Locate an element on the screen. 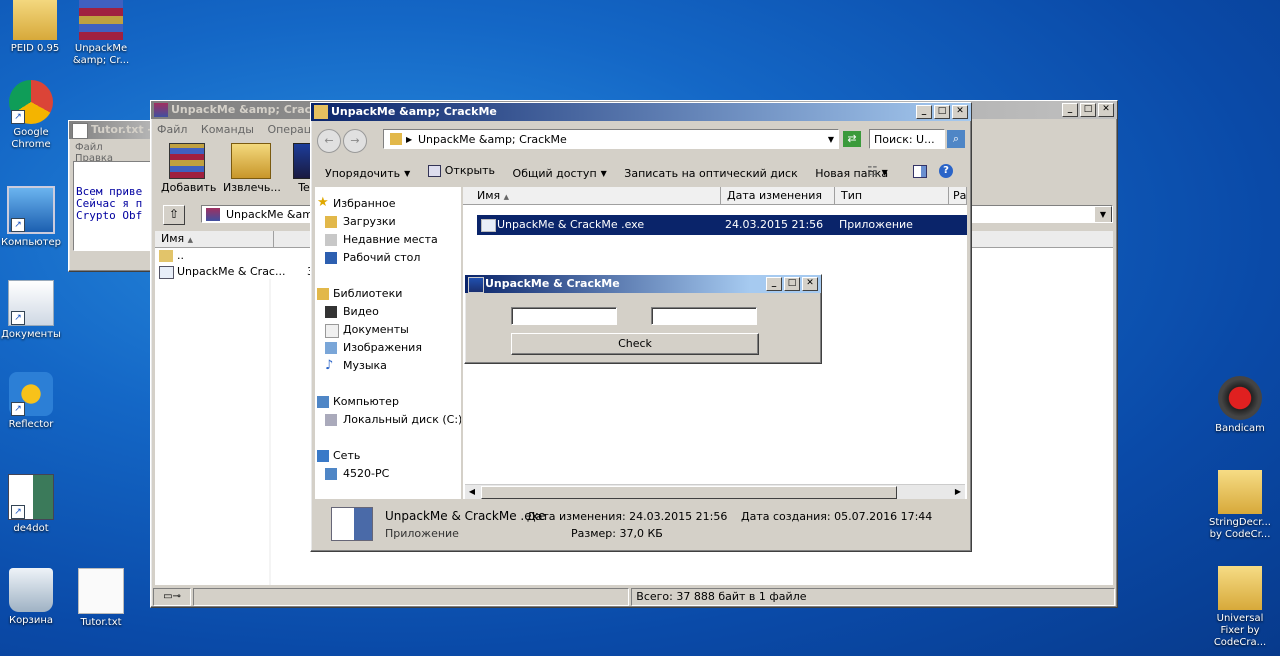  winrar-menu-commands: Команды is located at coordinates (227, 129).